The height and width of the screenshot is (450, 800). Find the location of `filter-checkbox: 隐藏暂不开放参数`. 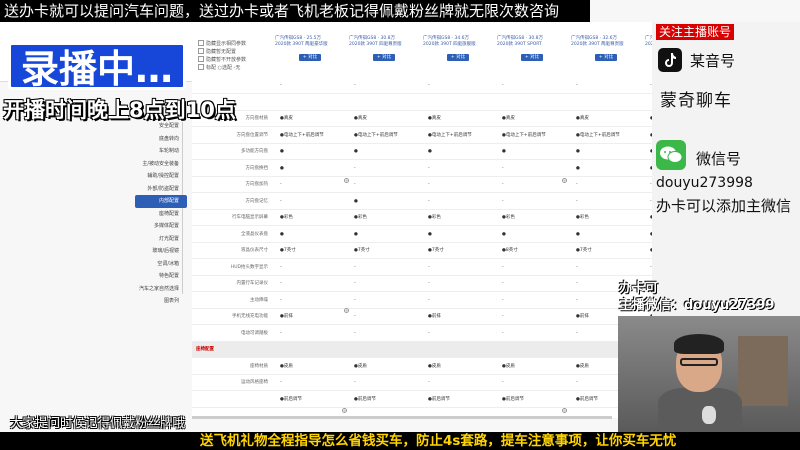

filter-checkbox: 隐藏暂不开放参数 is located at coordinates (222, 59).